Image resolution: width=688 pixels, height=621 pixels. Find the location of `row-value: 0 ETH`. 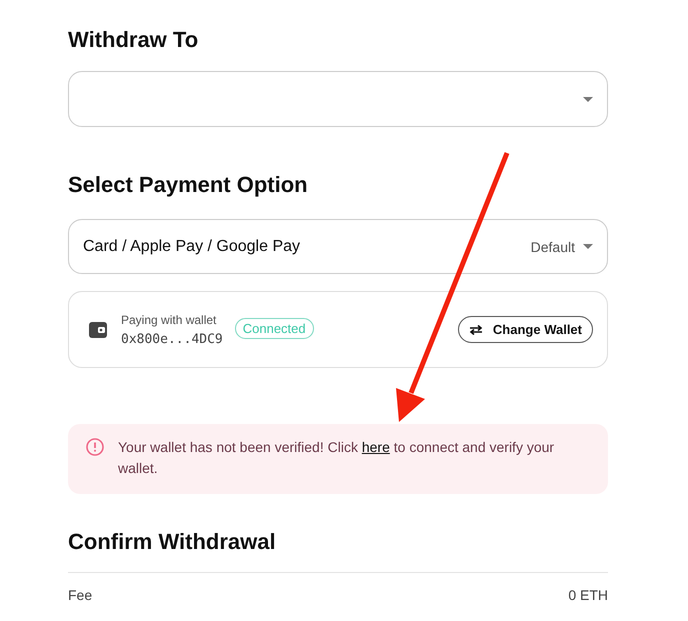

row-value: 0 ETH is located at coordinates (588, 595).